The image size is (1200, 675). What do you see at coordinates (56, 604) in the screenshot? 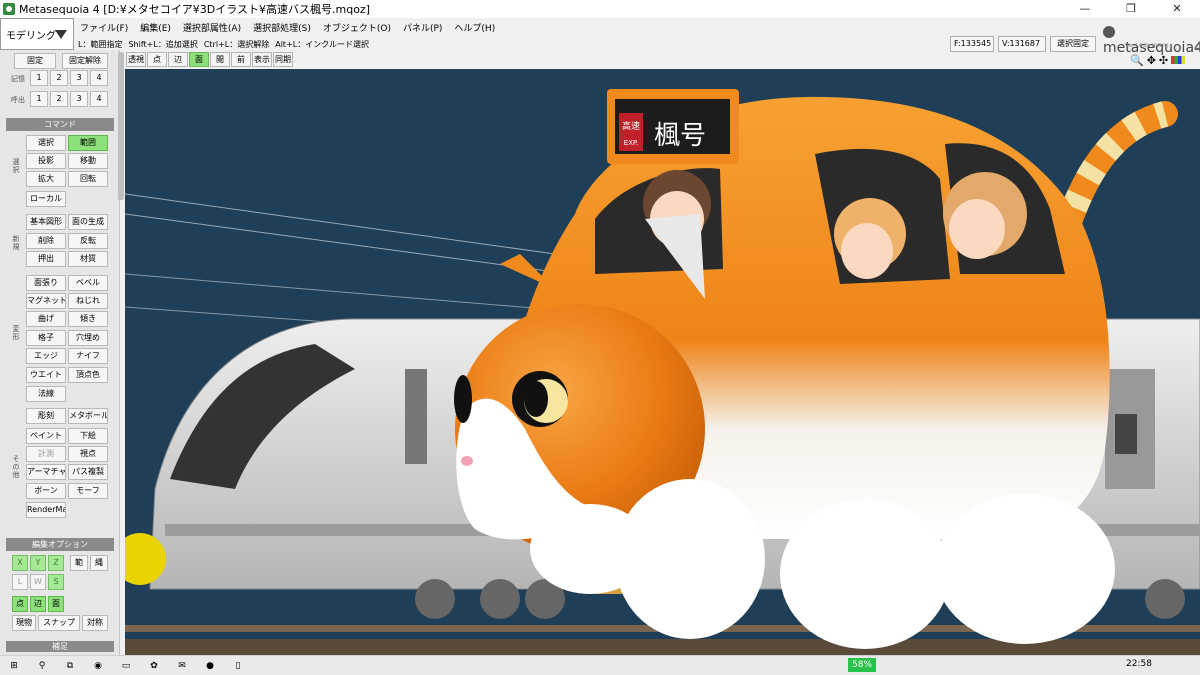
I see `opt-face: 面` at bounding box center [56, 604].